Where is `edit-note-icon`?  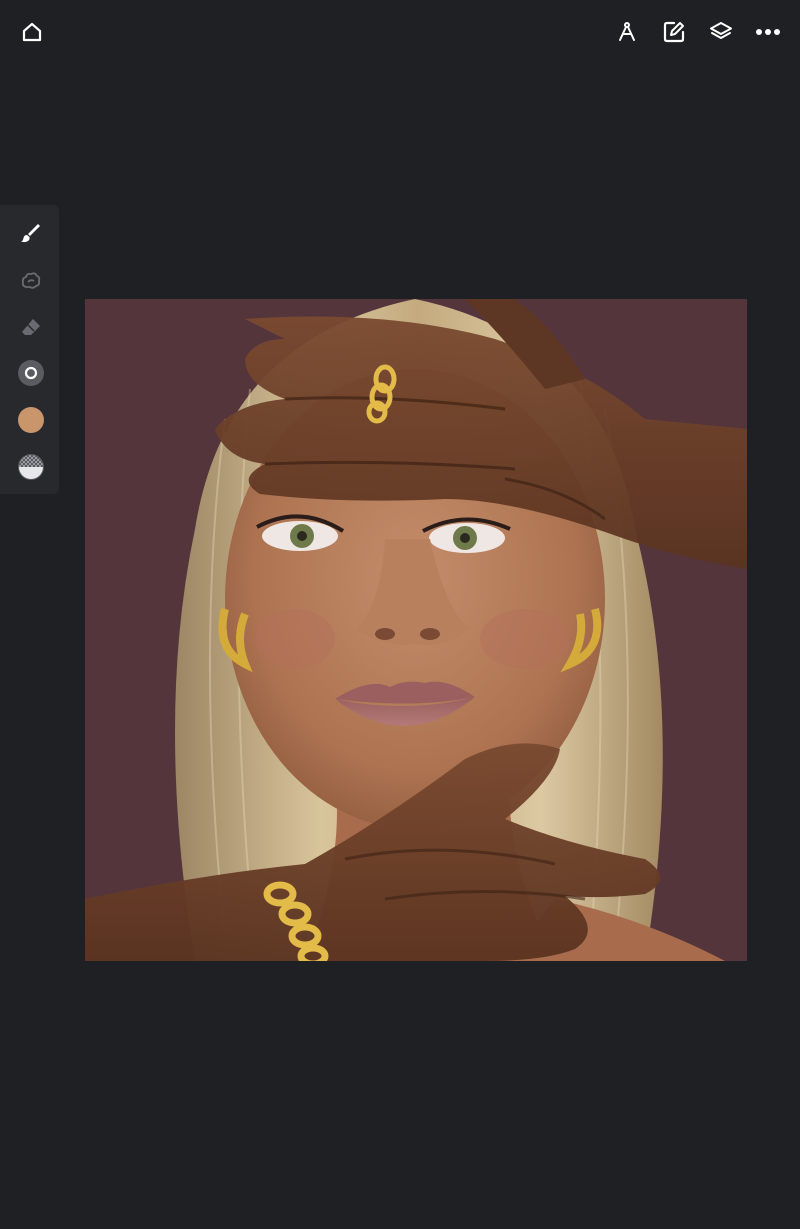 edit-note-icon is located at coordinates (674, 32).